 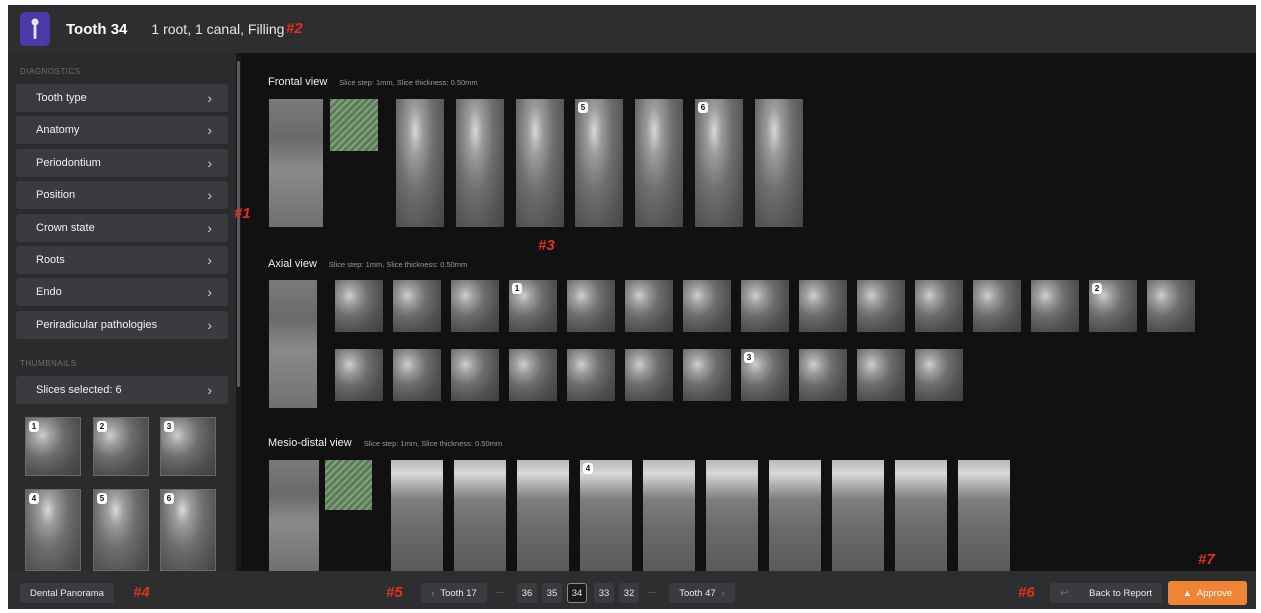 What do you see at coordinates (53, 446) in the screenshot?
I see `thumbnail: 1` at bounding box center [53, 446].